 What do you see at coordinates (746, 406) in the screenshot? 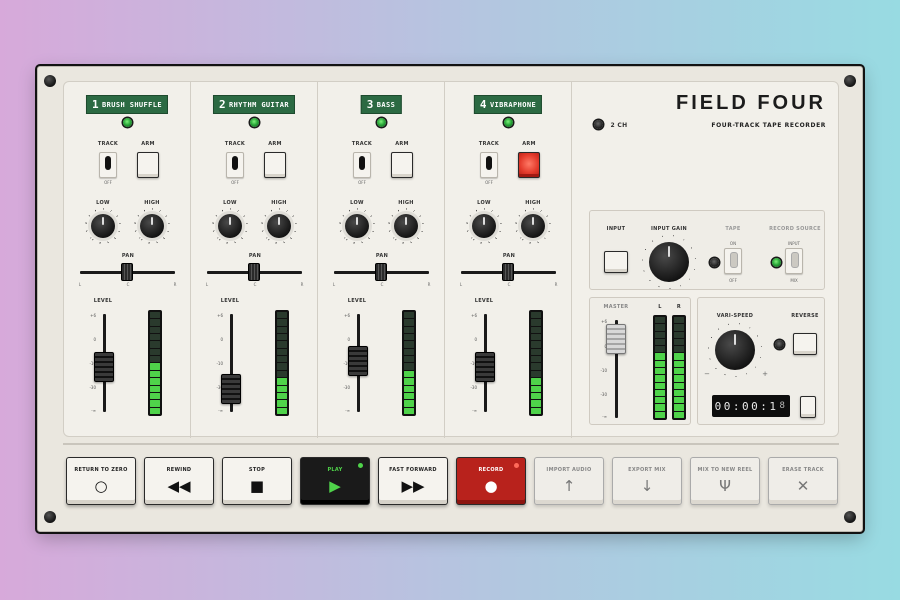
I see `counter-digits: 00:00:1` at bounding box center [746, 406].